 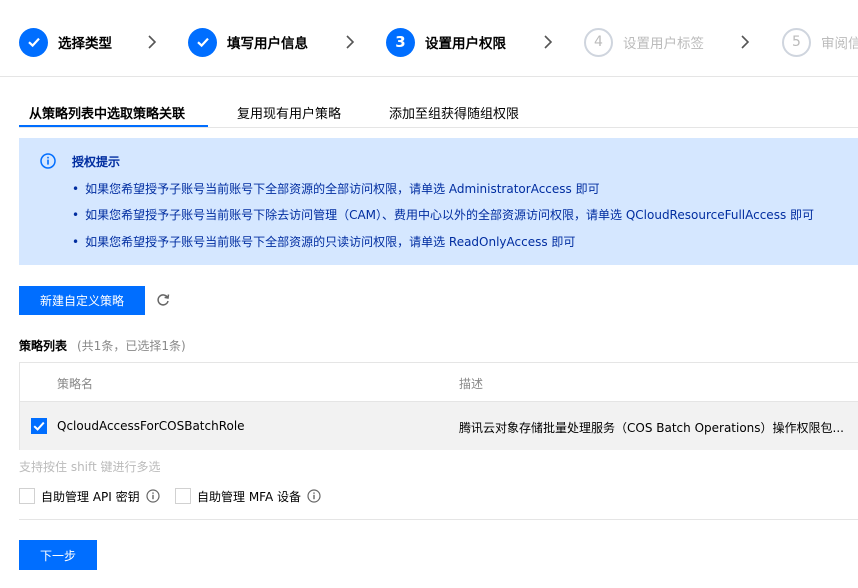 What do you see at coordinates (289, 112) in the screenshot?
I see `tab-reuse-policy: 复用现有用户策略` at bounding box center [289, 112].